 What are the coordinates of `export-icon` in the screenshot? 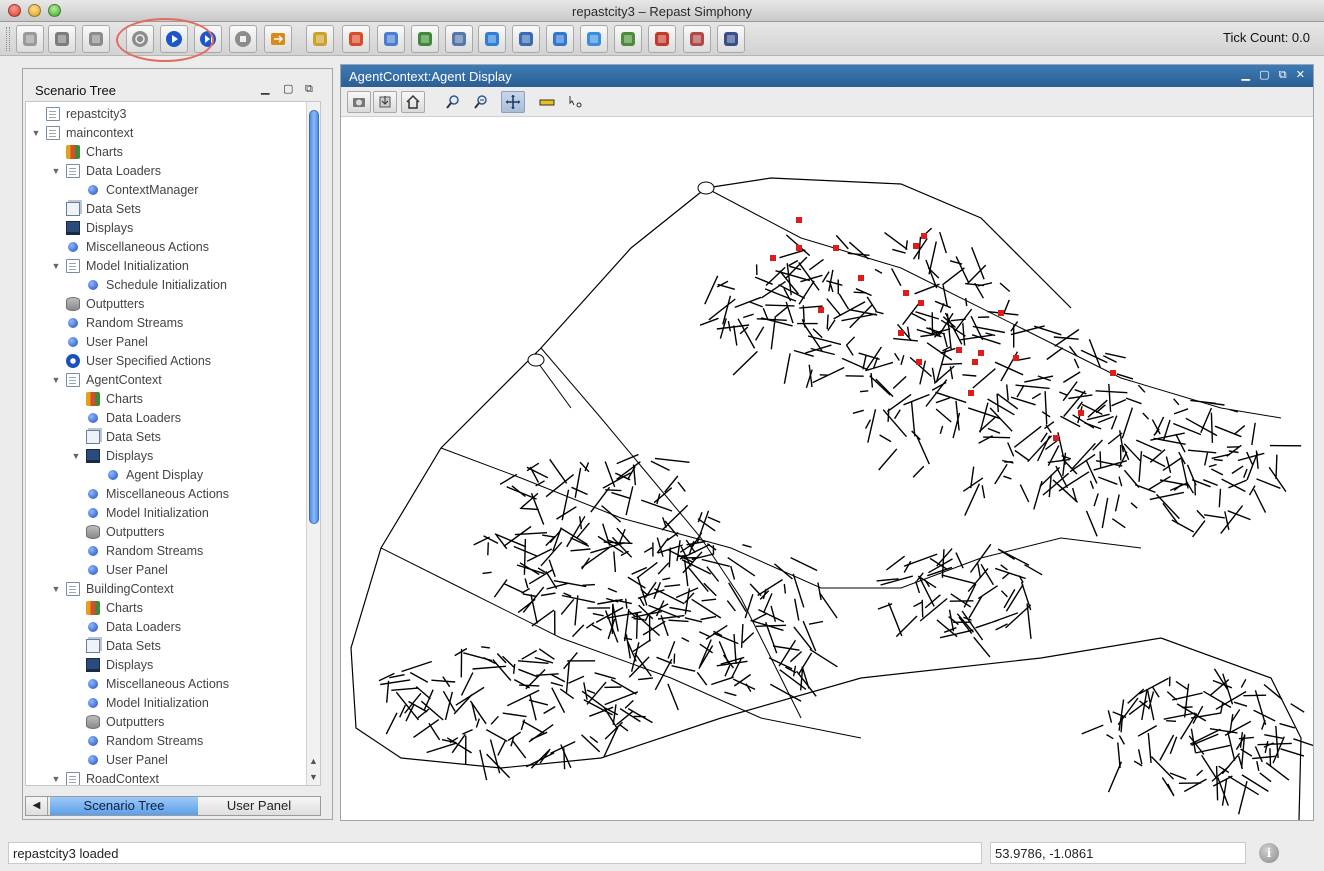 It's located at (385, 102).